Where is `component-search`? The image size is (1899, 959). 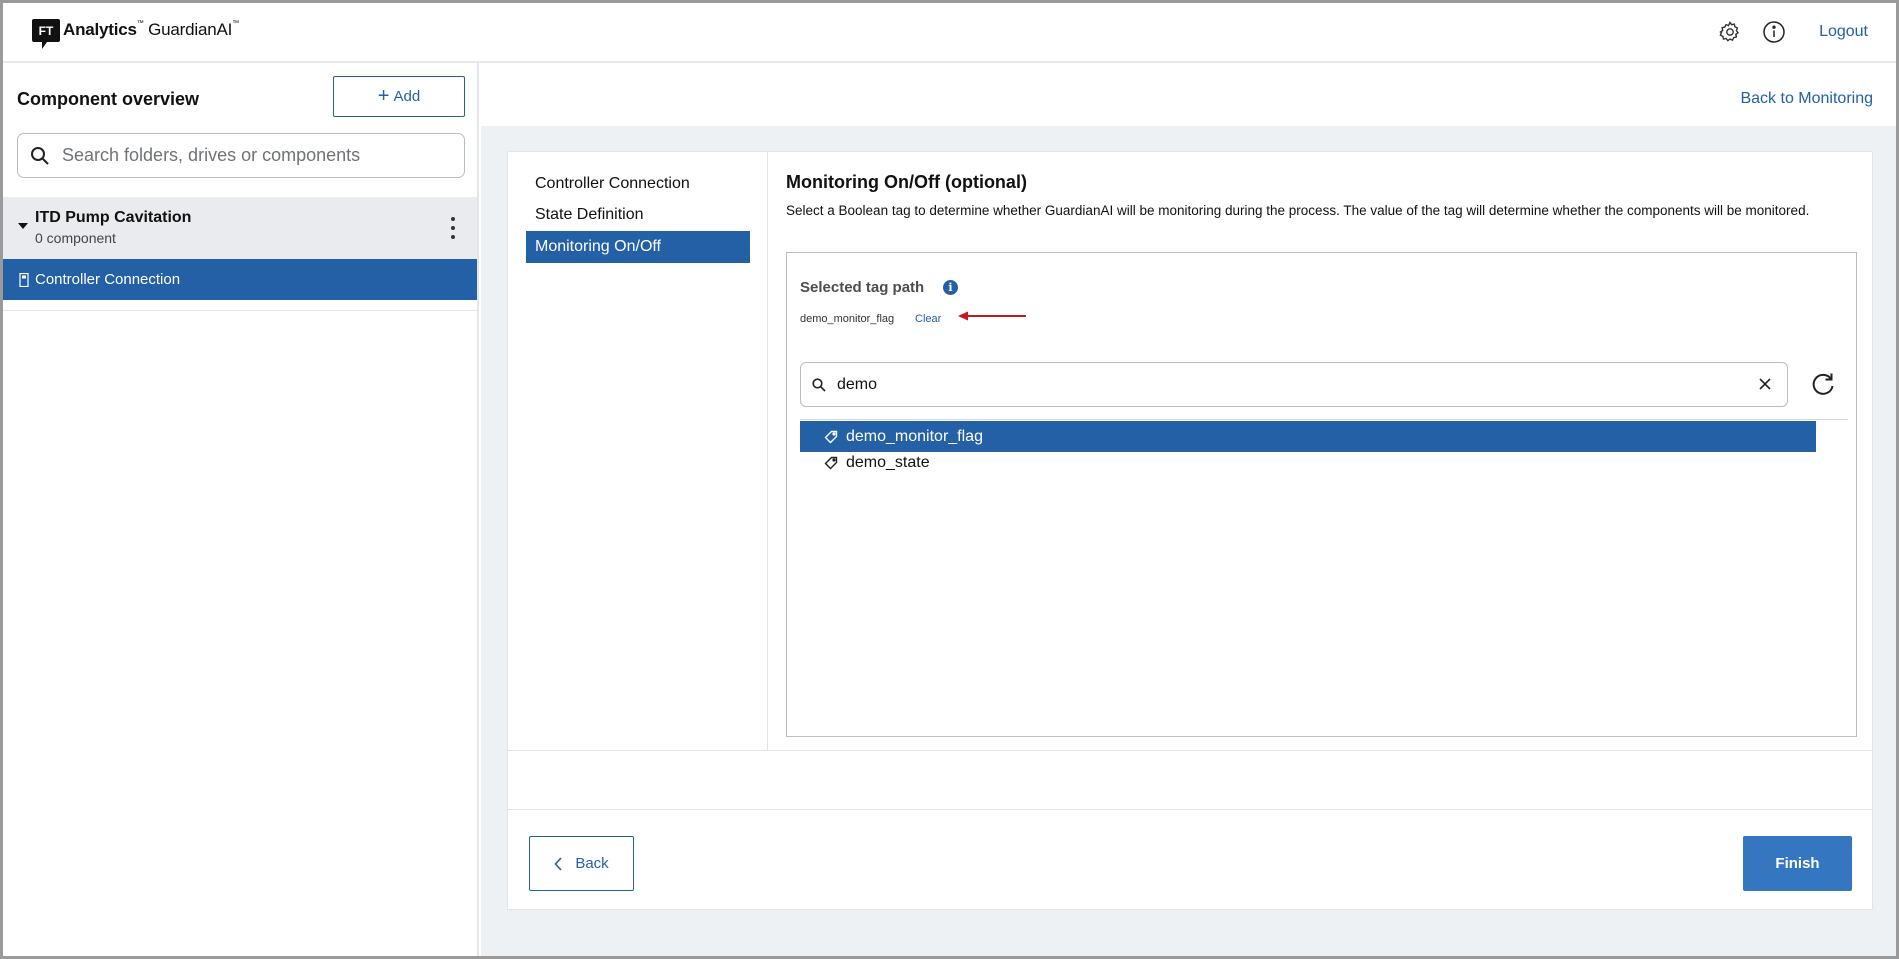 component-search is located at coordinates (241, 155).